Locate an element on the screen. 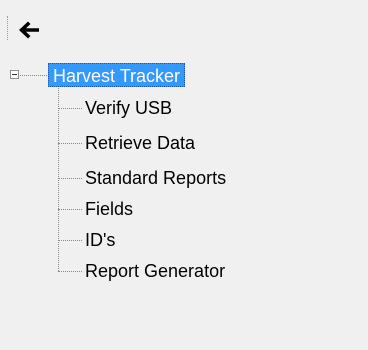 This screenshot has height=350, width=368. toolbar-separator is located at coordinates (8, 28).